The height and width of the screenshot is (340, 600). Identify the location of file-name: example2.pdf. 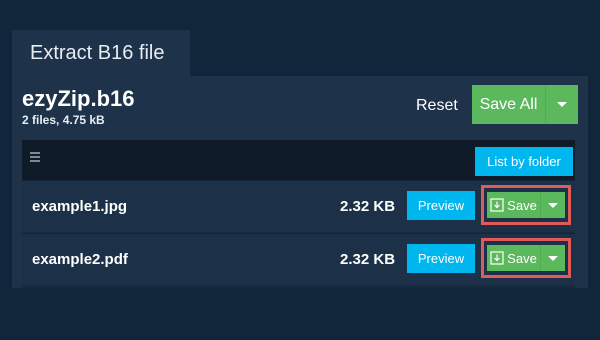
(80, 259).